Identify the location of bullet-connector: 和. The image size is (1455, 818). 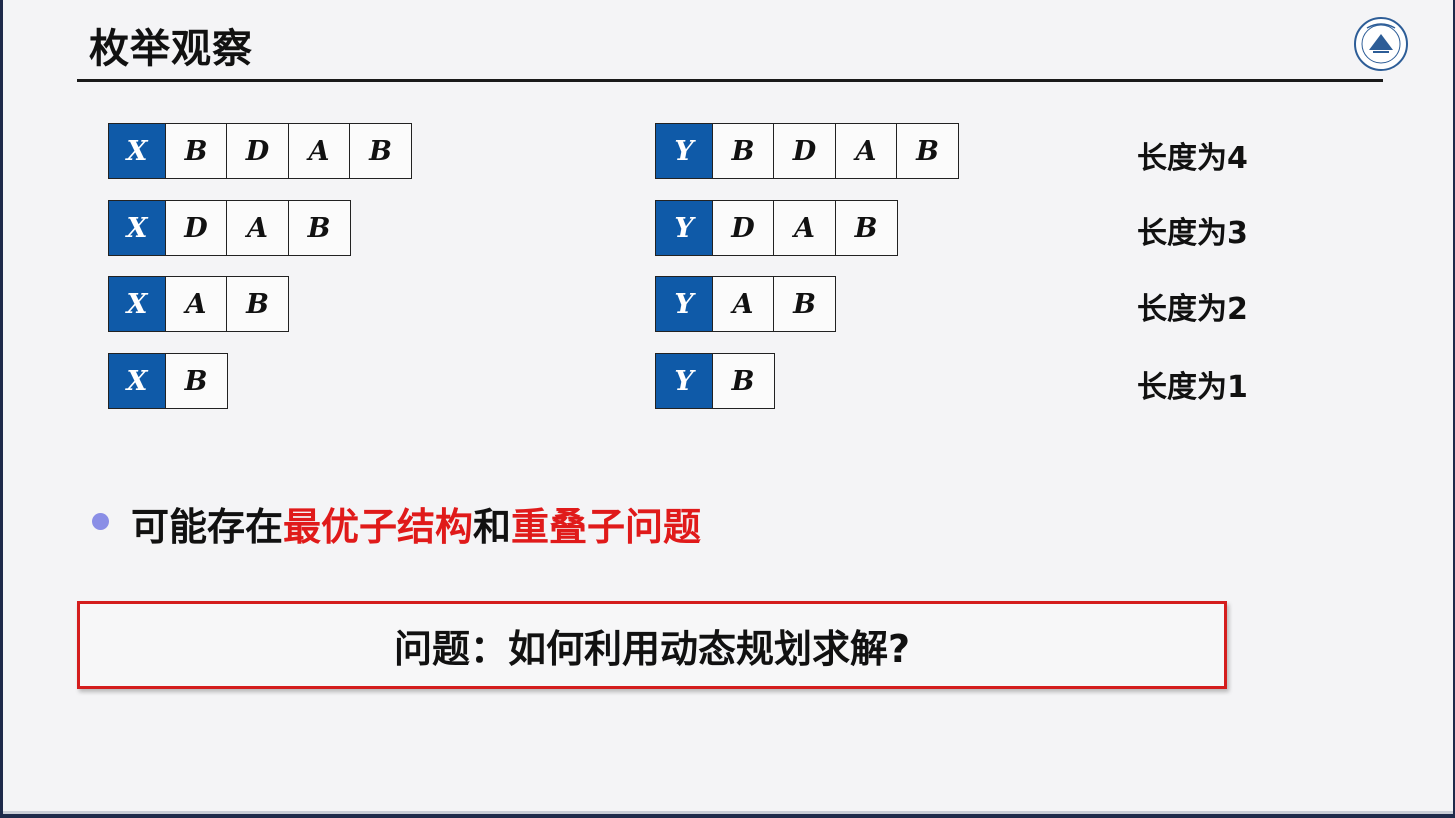
(492, 527).